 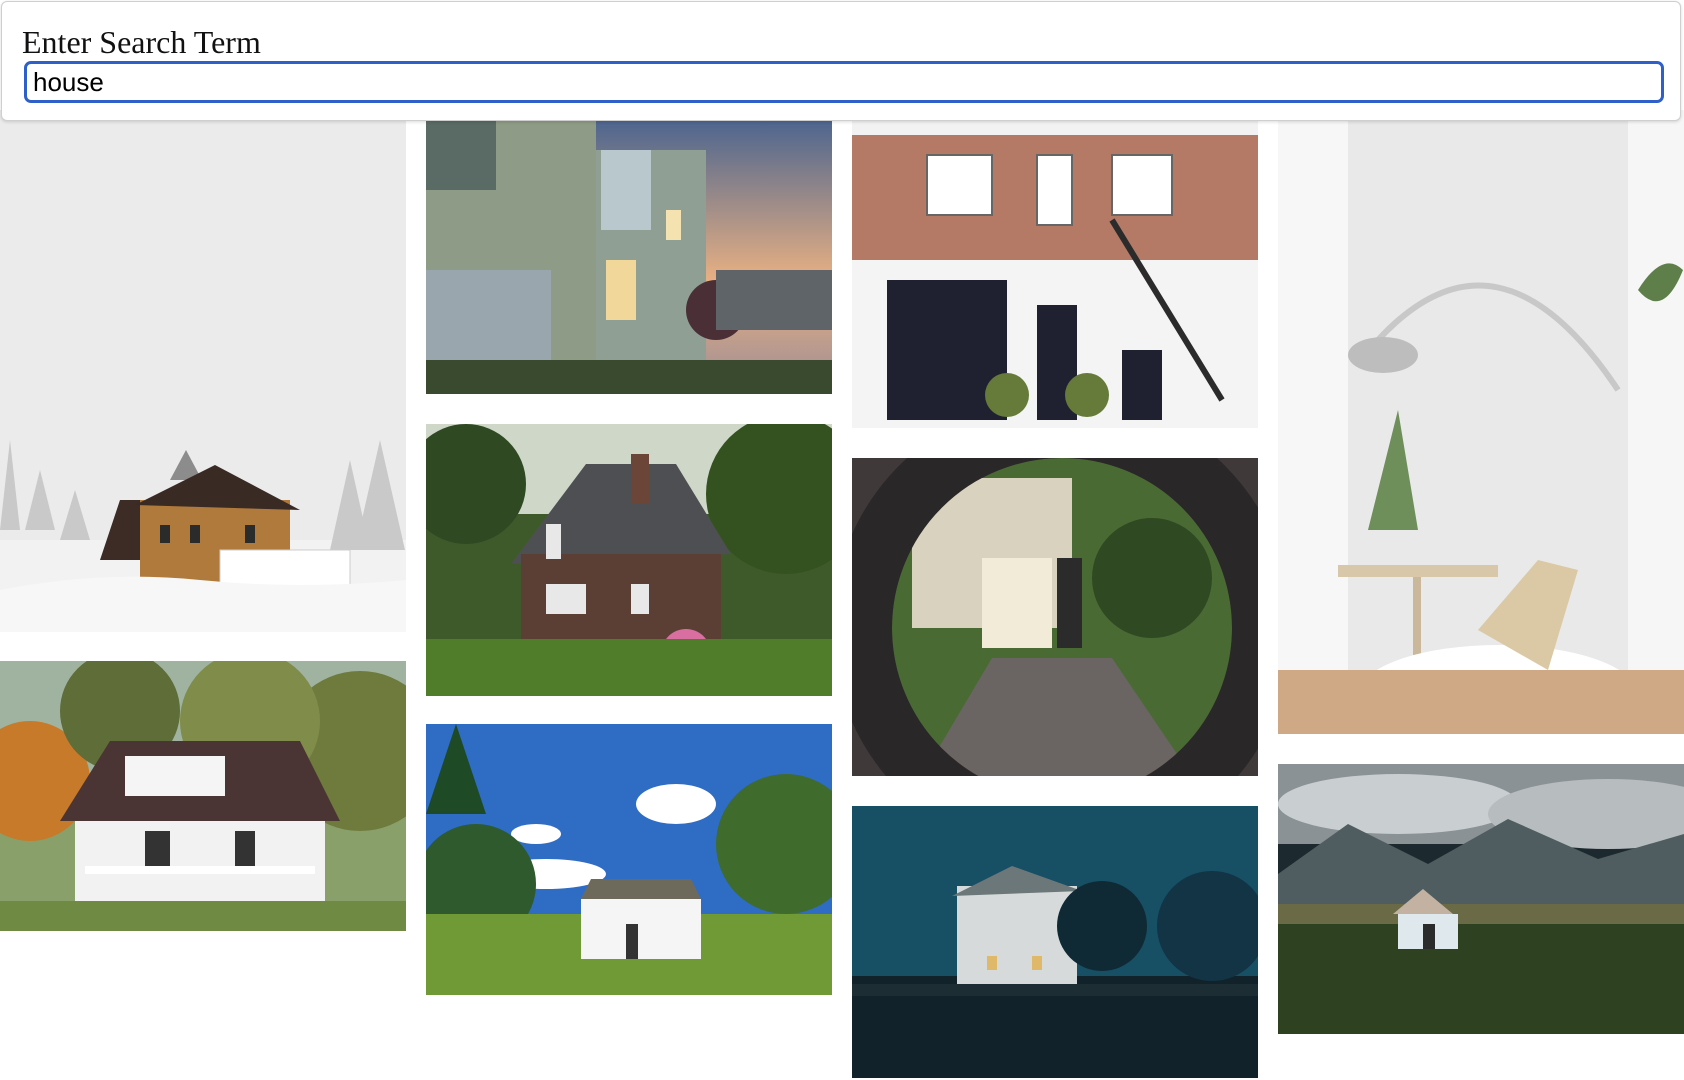 I want to click on stone-cottage-garden-photo, so click(x=629, y=560).